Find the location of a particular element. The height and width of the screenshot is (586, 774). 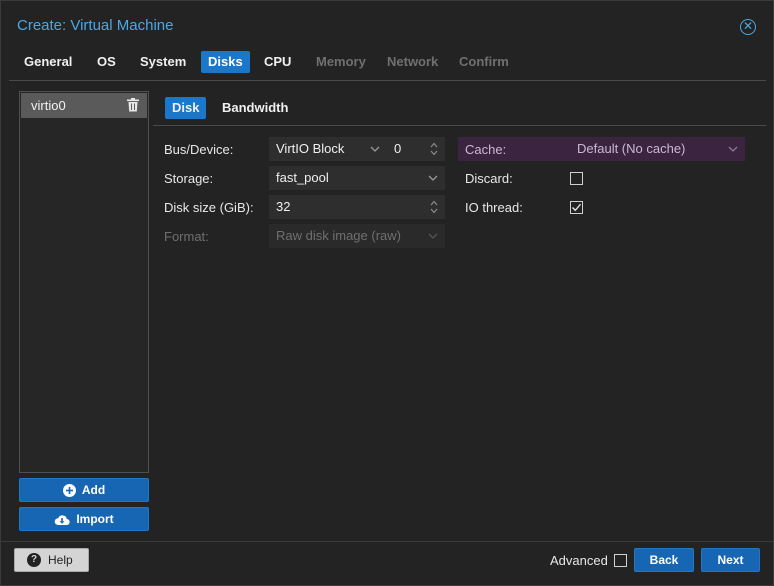

tab-memory: Memory is located at coordinates (341, 61).